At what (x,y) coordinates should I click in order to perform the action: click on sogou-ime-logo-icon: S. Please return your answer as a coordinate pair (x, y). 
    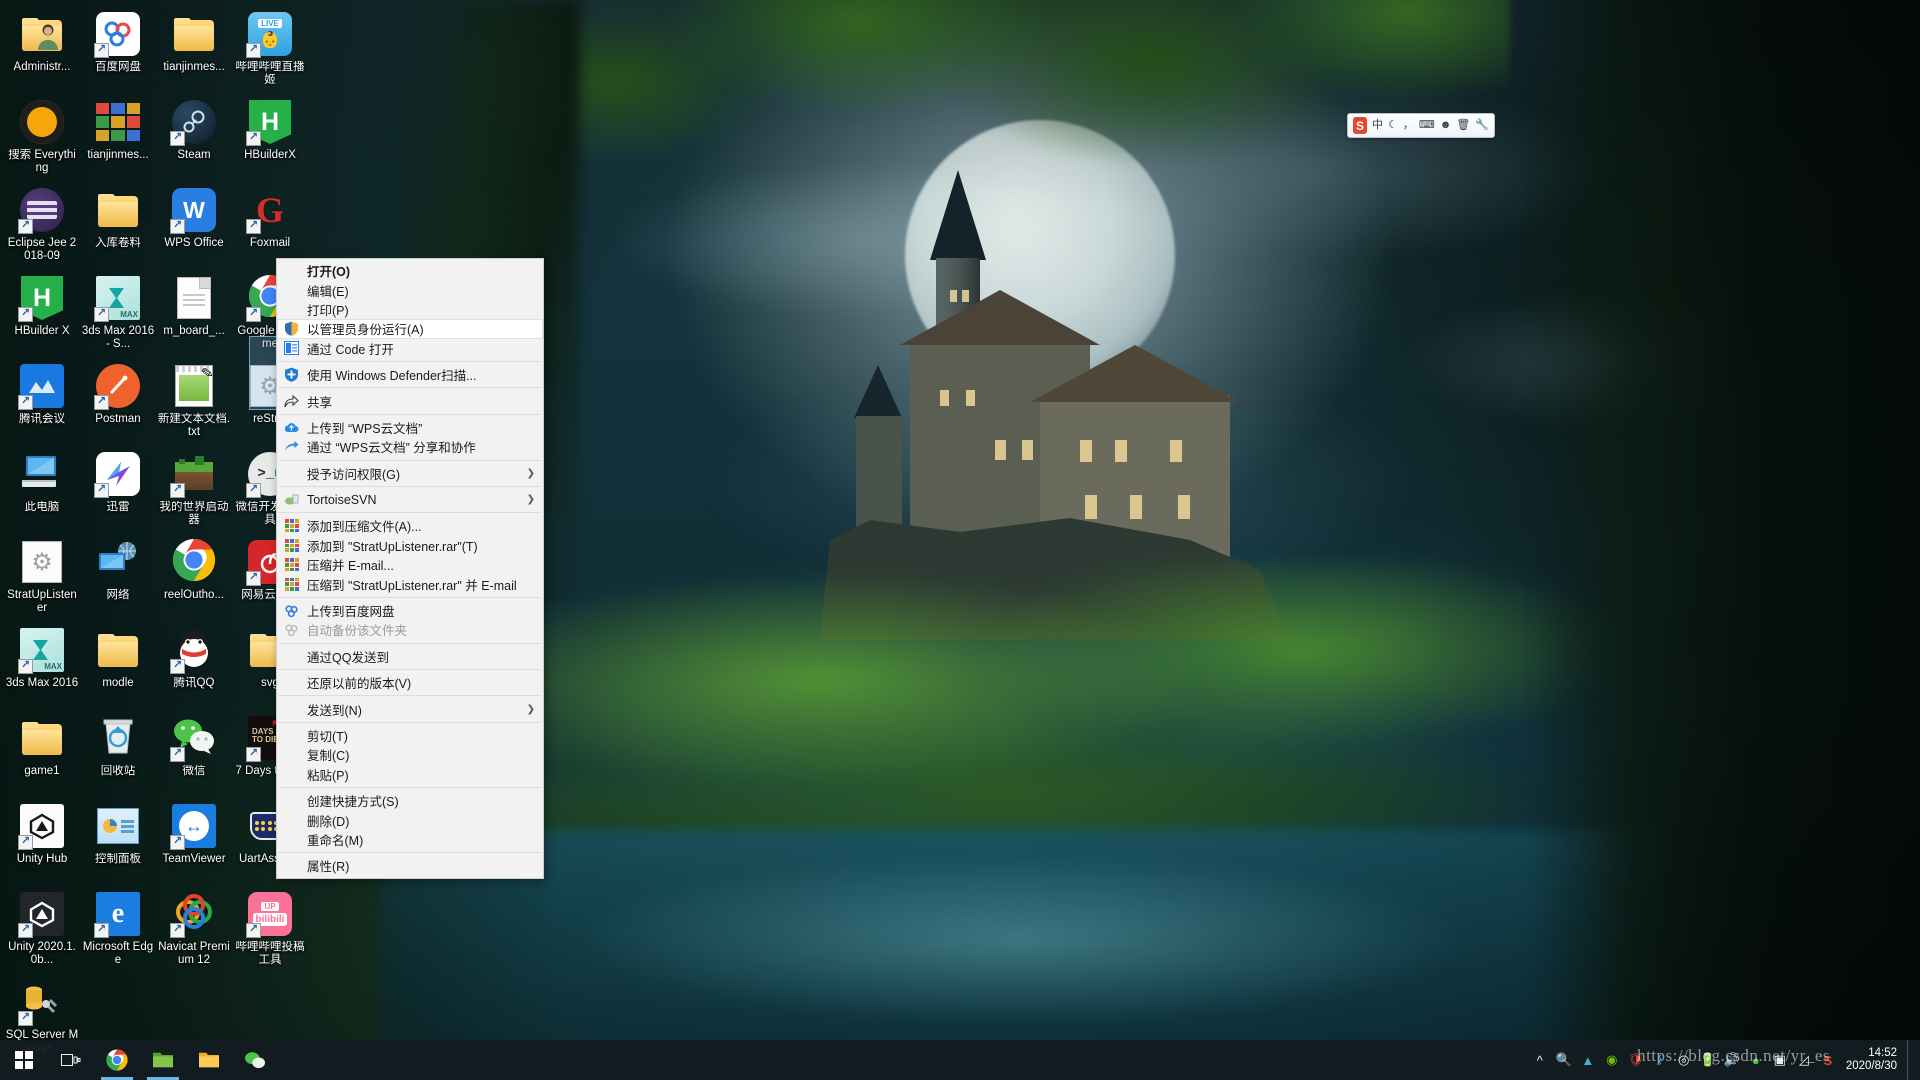
    Looking at the image, I should click on (1360, 125).